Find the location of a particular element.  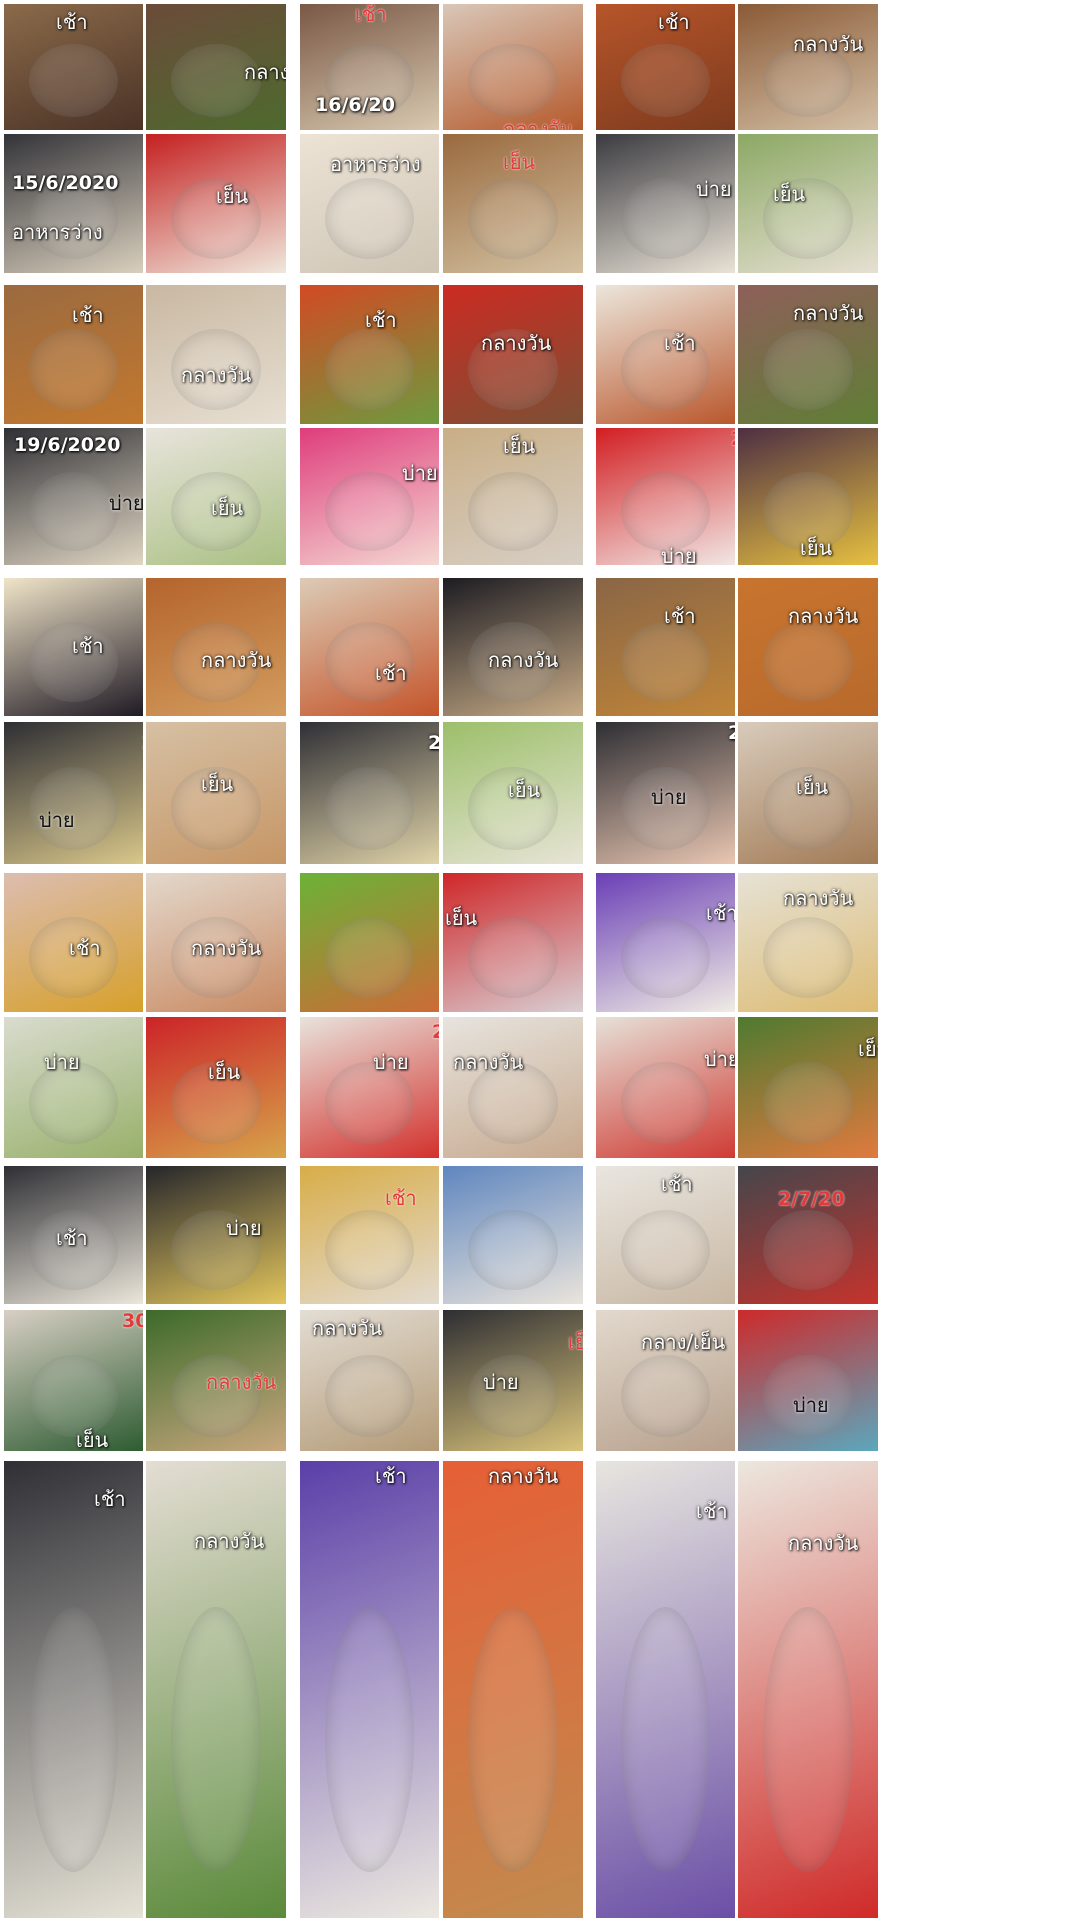

food-photo-2: กลางวัน is located at coordinates (216, 67).